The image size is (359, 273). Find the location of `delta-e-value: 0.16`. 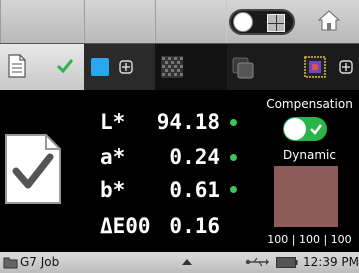

delta-e-value: 0.16 is located at coordinates (194, 226).